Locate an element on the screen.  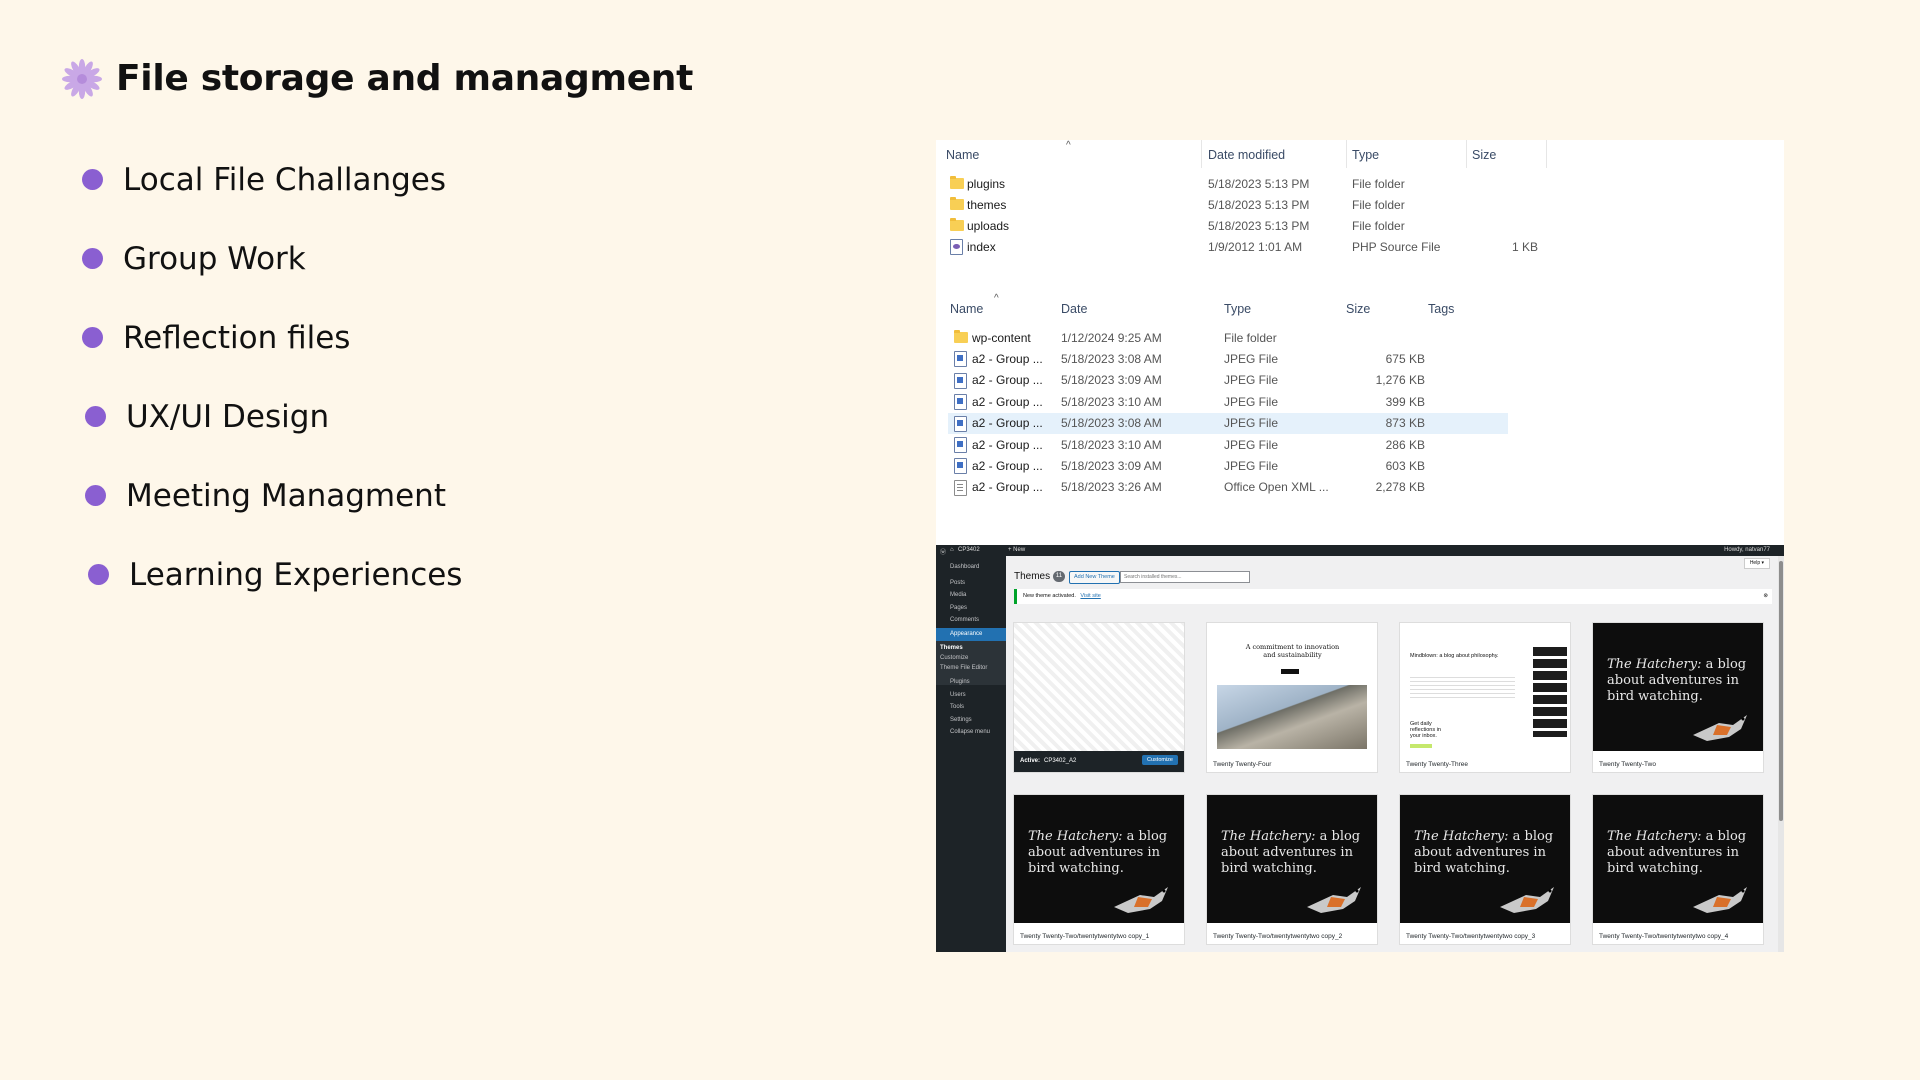
file-size: 286 KB is located at coordinates (1405, 444).